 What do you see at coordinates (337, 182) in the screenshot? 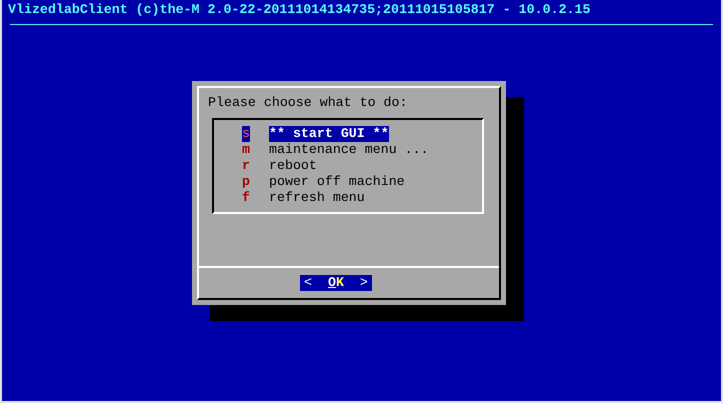
I see `menu-item: power off machine` at bounding box center [337, 182].